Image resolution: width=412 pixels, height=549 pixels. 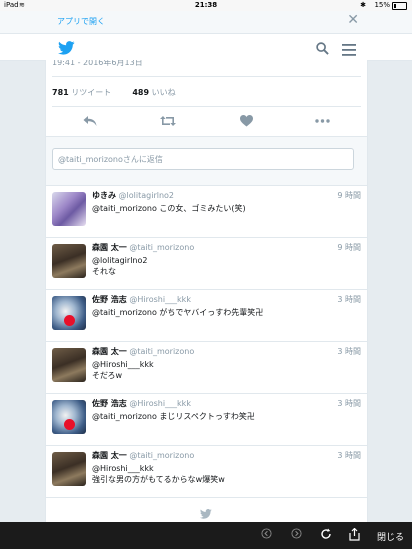 What do you see at coordinates (104, 271) in the screenshot?
I see `tweet-line: それな` at bounding box center [104, 271].